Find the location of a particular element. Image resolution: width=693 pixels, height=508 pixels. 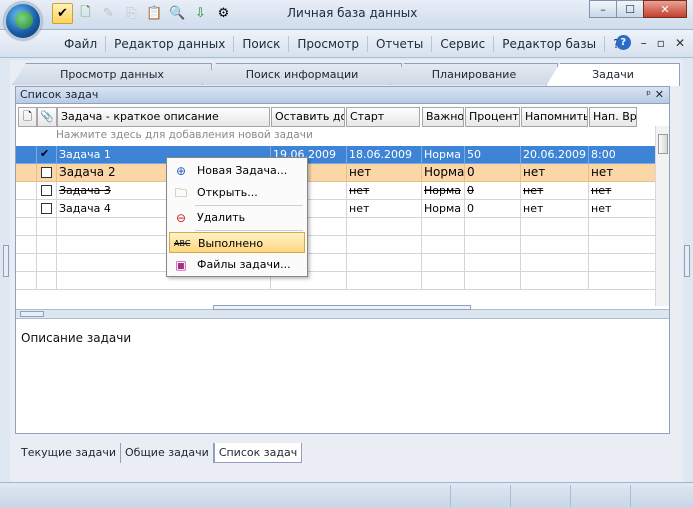

menu-file: Файл is located at coordinates (81, 44).